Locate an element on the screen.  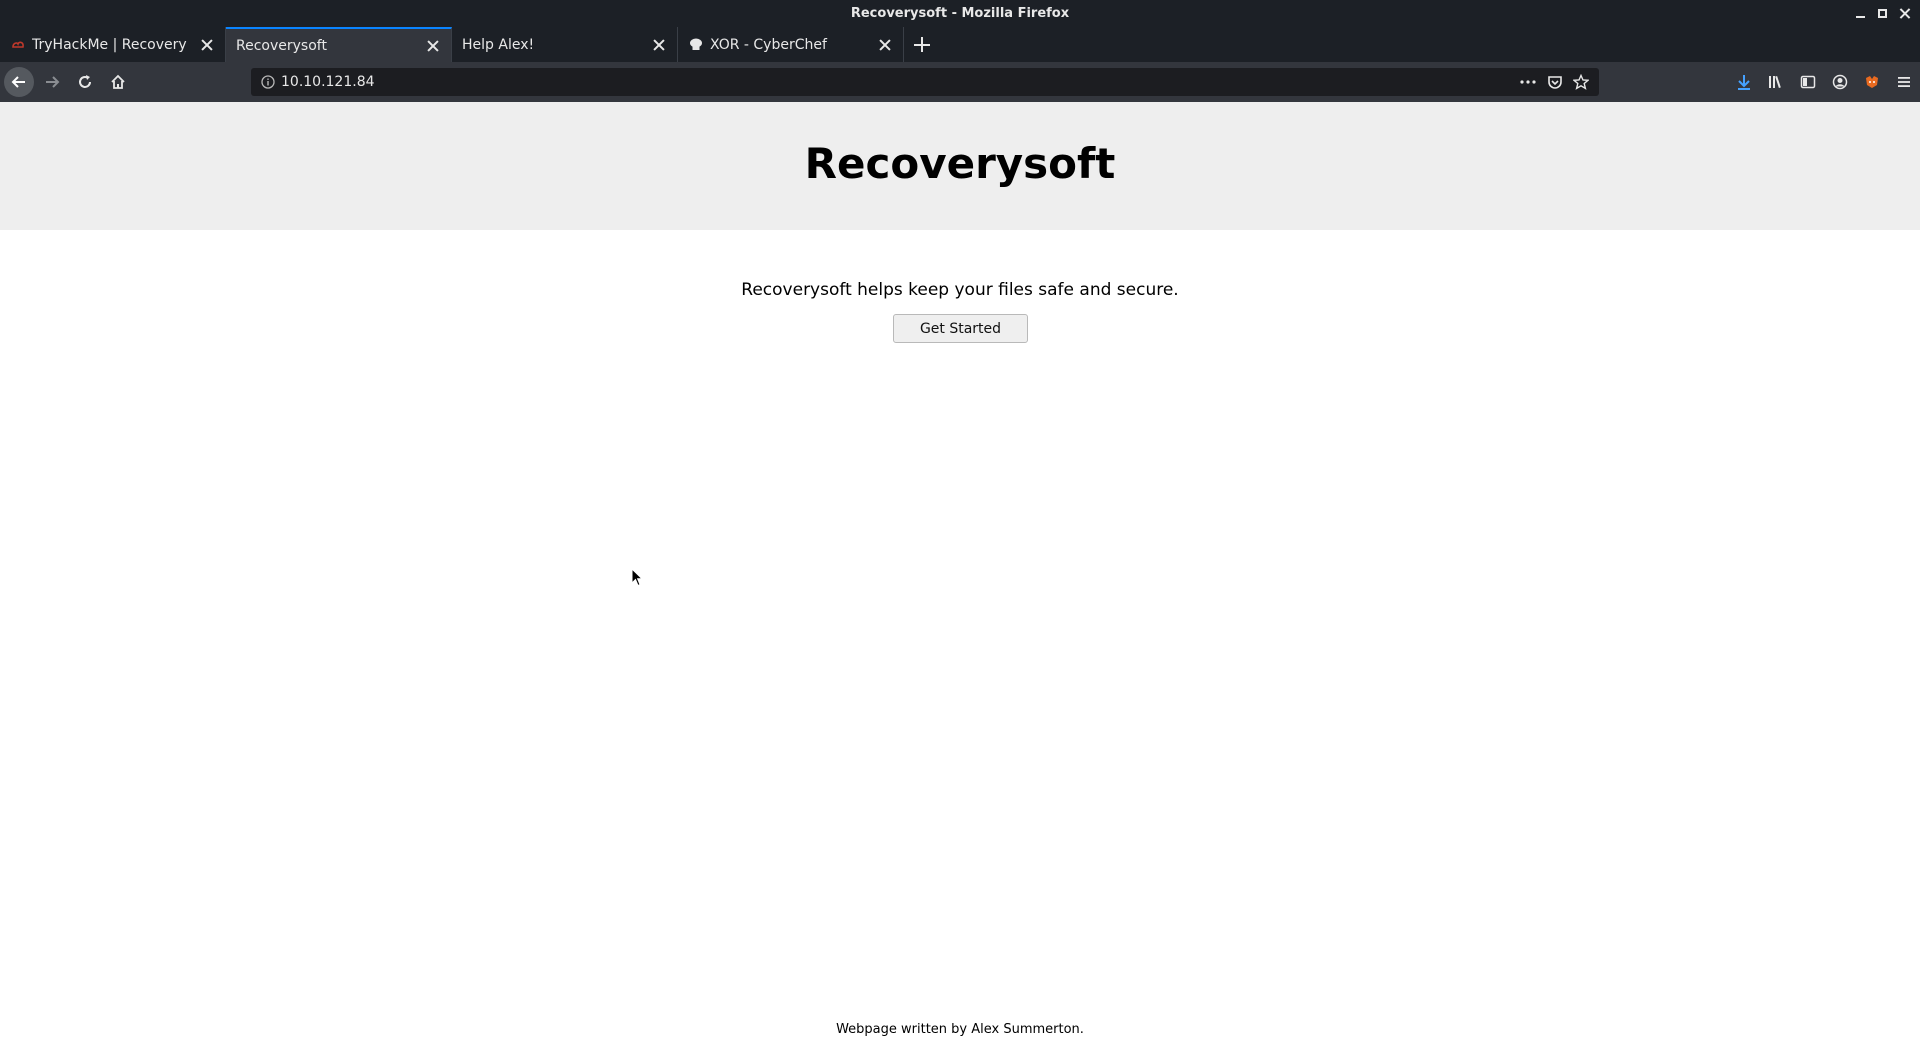
site-info-icon is located at coordinates (268, 82).